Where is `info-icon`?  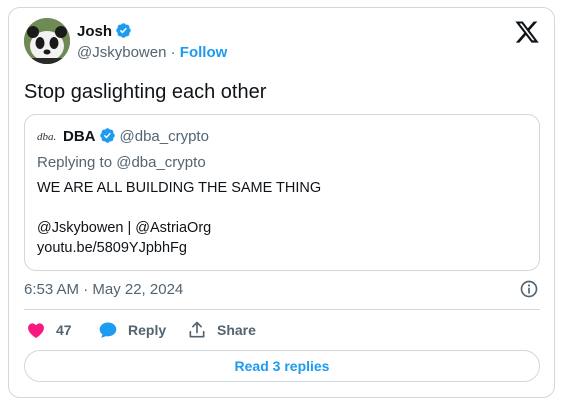 info-icon is located at coordinates (529, 289).